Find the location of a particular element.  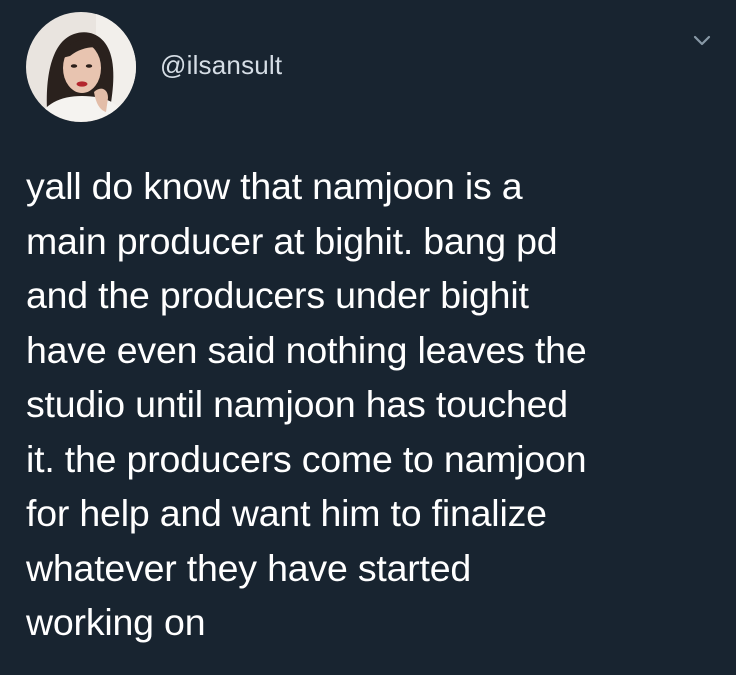

avatar is located at coordinates (81, 67).